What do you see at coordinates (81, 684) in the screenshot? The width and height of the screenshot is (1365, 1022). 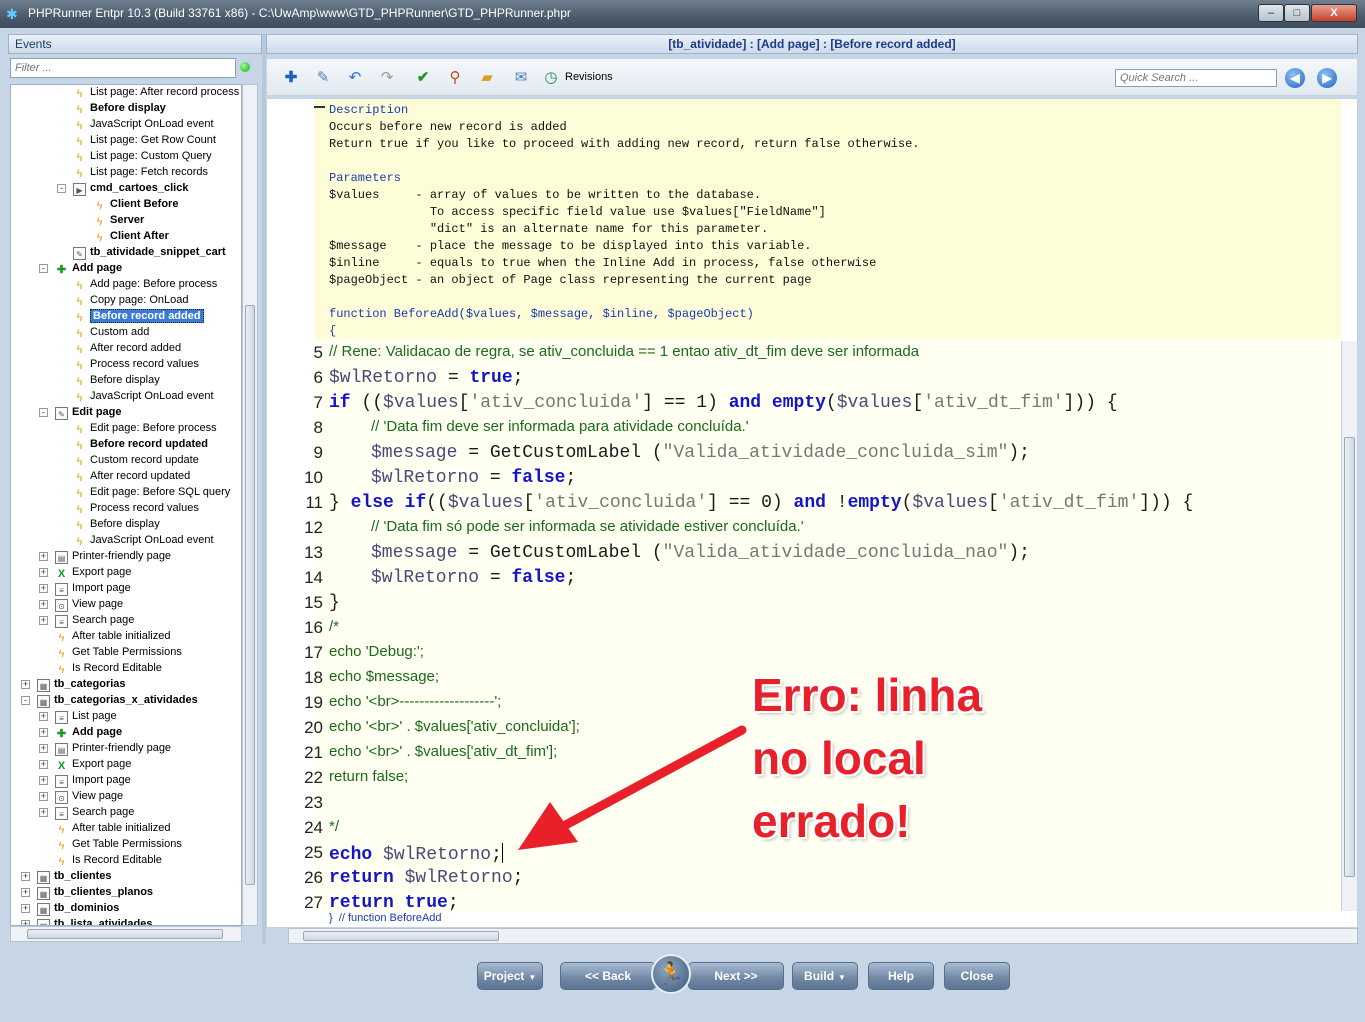 I see `tree-item: ▦ tb_categorias` at bounding box center [81, 684].